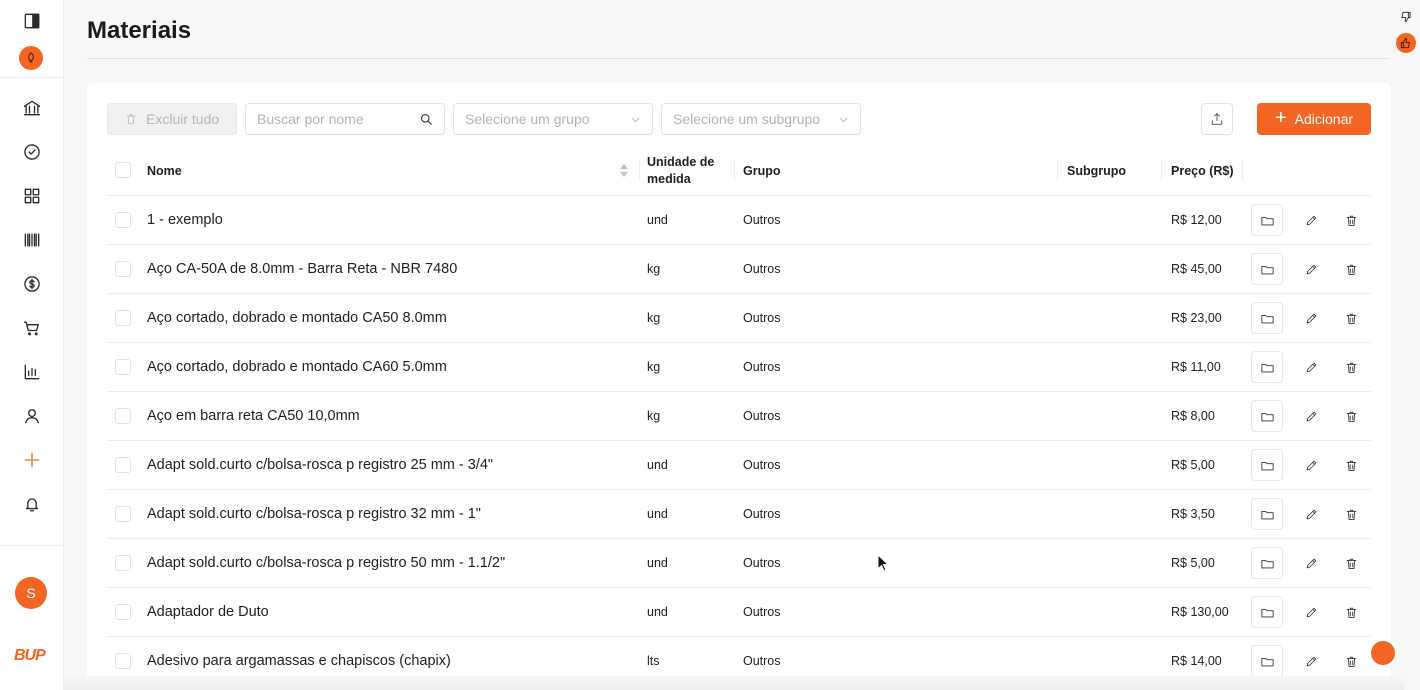 Image resolution: width=1420 pixels, height=690 pixels. Describe the element at coordinates (123, 170) in the screenshot. I see `select-all-checkbox` at that location.